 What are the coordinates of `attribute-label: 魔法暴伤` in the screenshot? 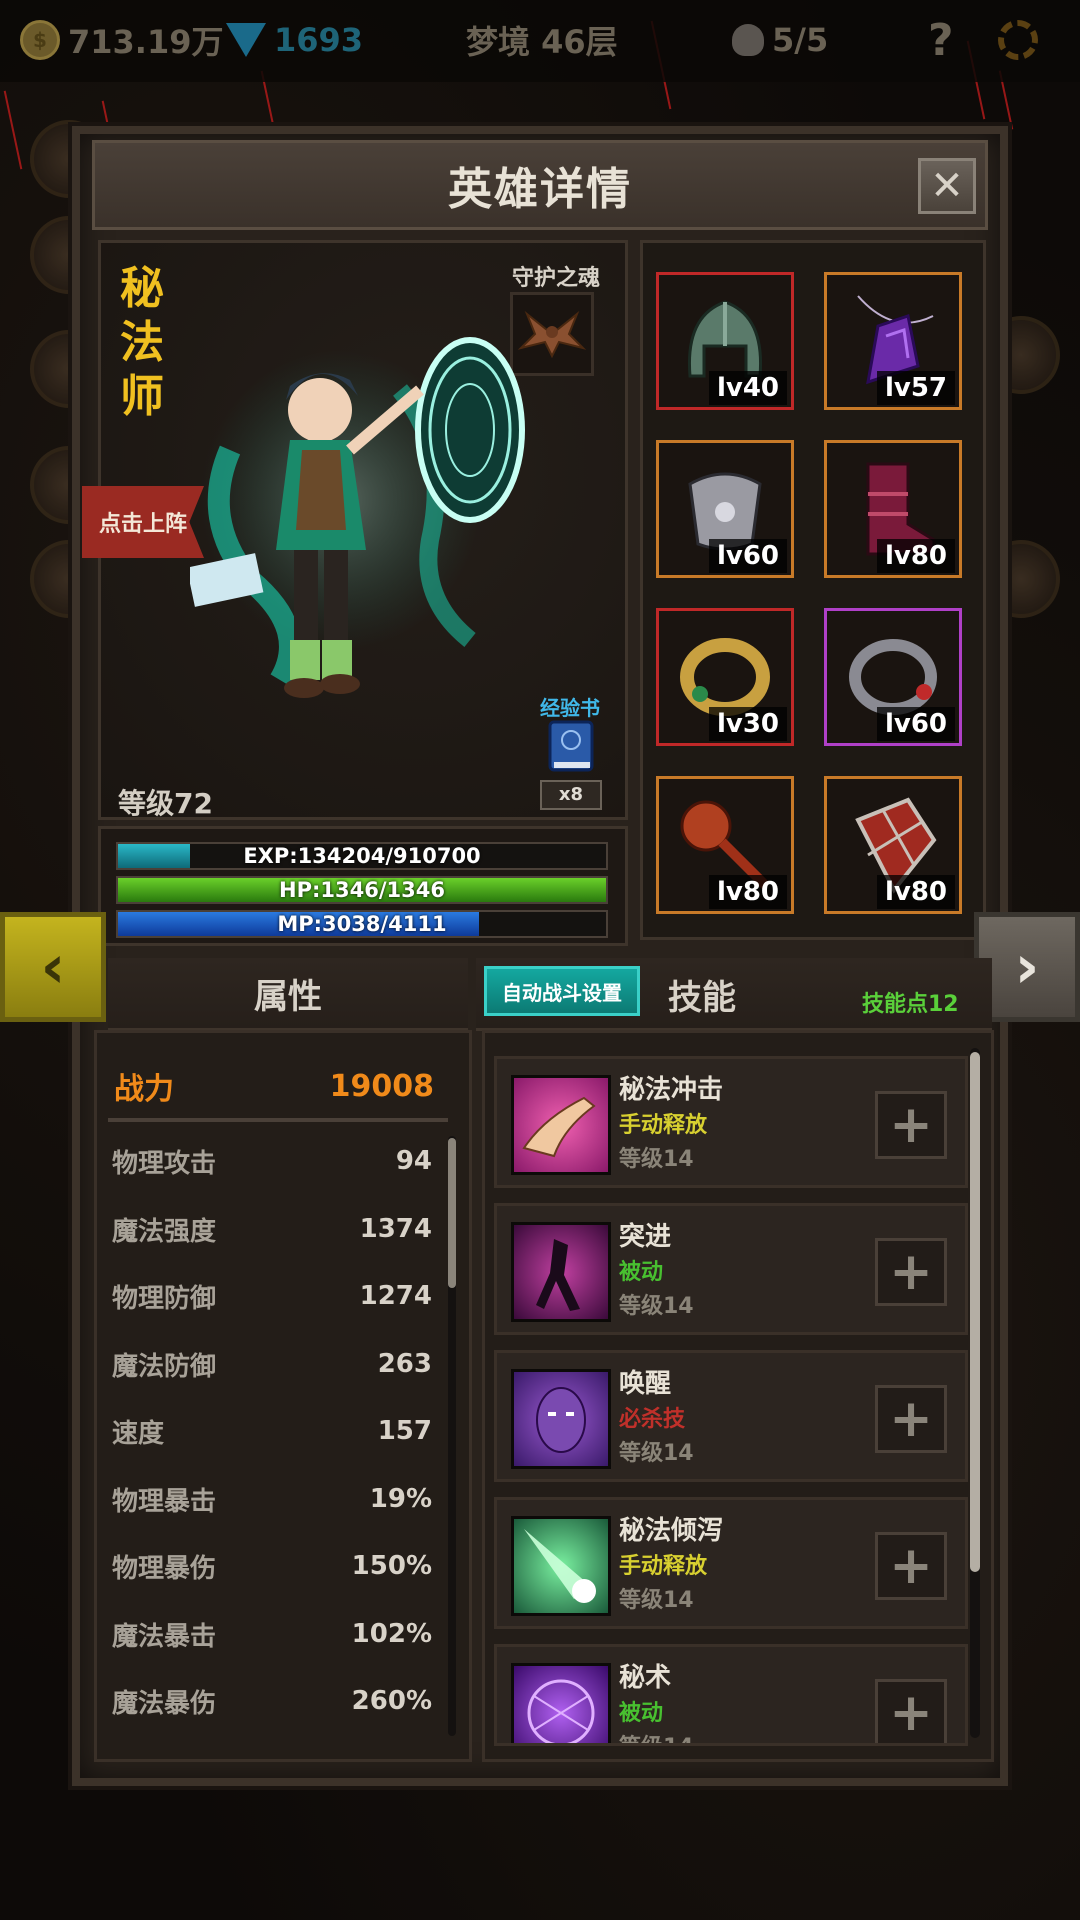 It's located at (164, 1703).